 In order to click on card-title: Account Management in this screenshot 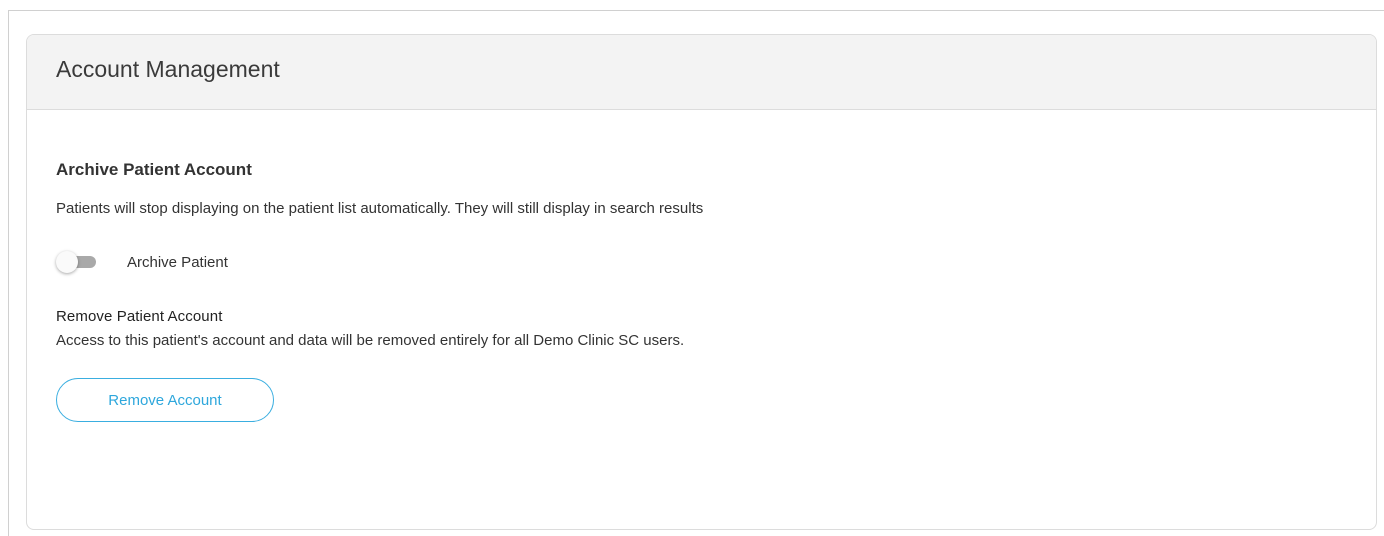, I will do `click(168, 68)`.